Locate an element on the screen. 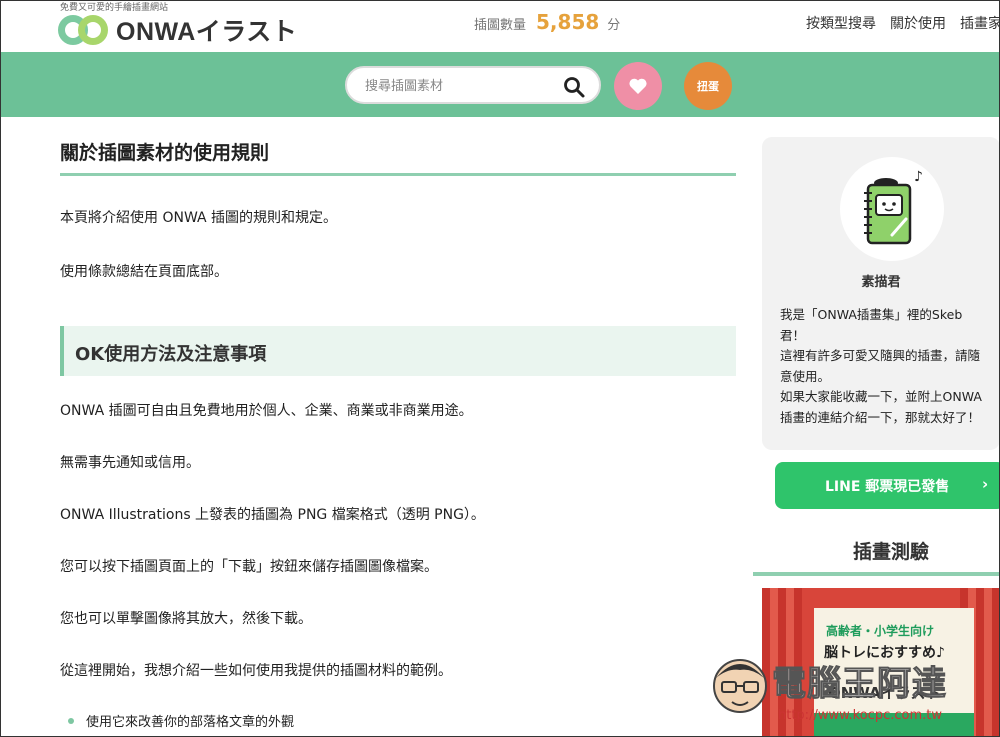 The height and width of the screenshot is (737, 1000). bio-line: 我是「ONWA插畫集」裡的Skeb is located at coordinates (871, 314).